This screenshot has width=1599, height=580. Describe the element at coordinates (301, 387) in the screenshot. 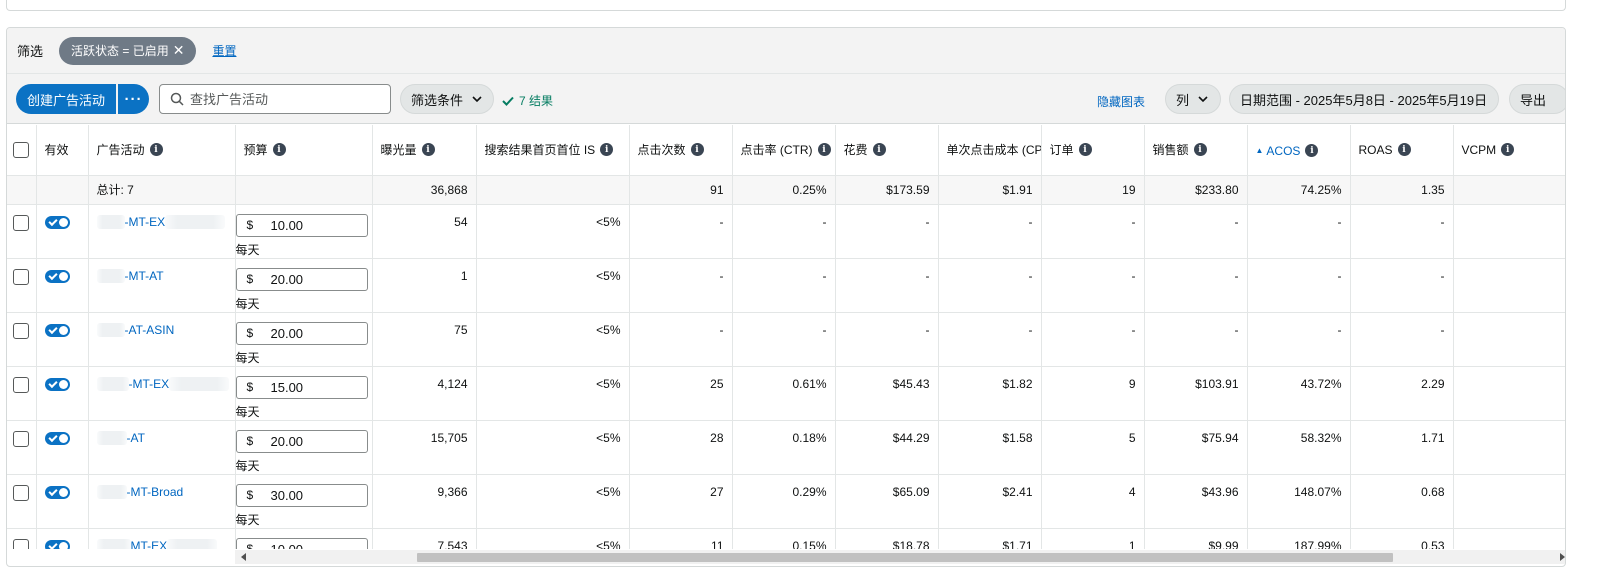

I see `budget-input: $15.00` at that location.